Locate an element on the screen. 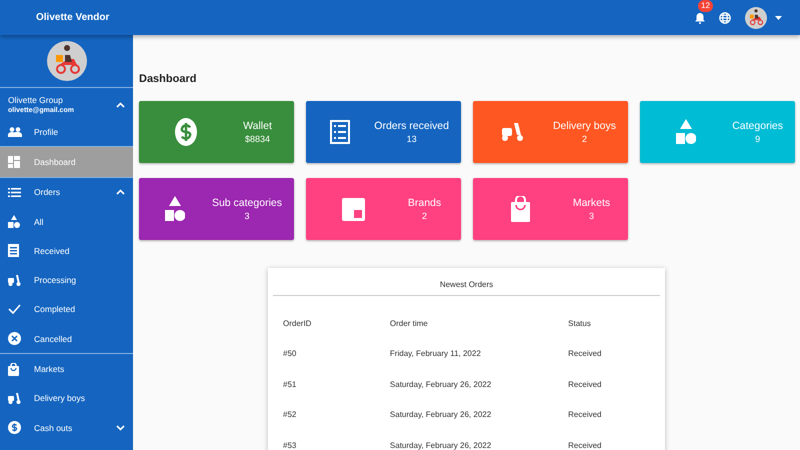 The image size is (800, 450). table-cell: #53 is located at coordinates (289, 445).